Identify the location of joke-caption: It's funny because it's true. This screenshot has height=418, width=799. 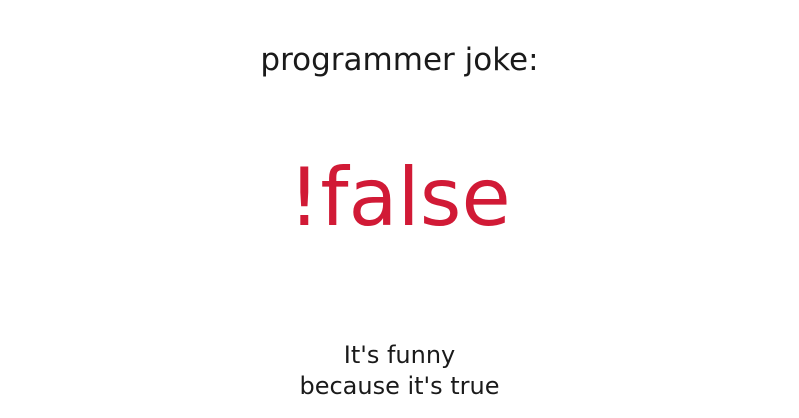
(399, 371).